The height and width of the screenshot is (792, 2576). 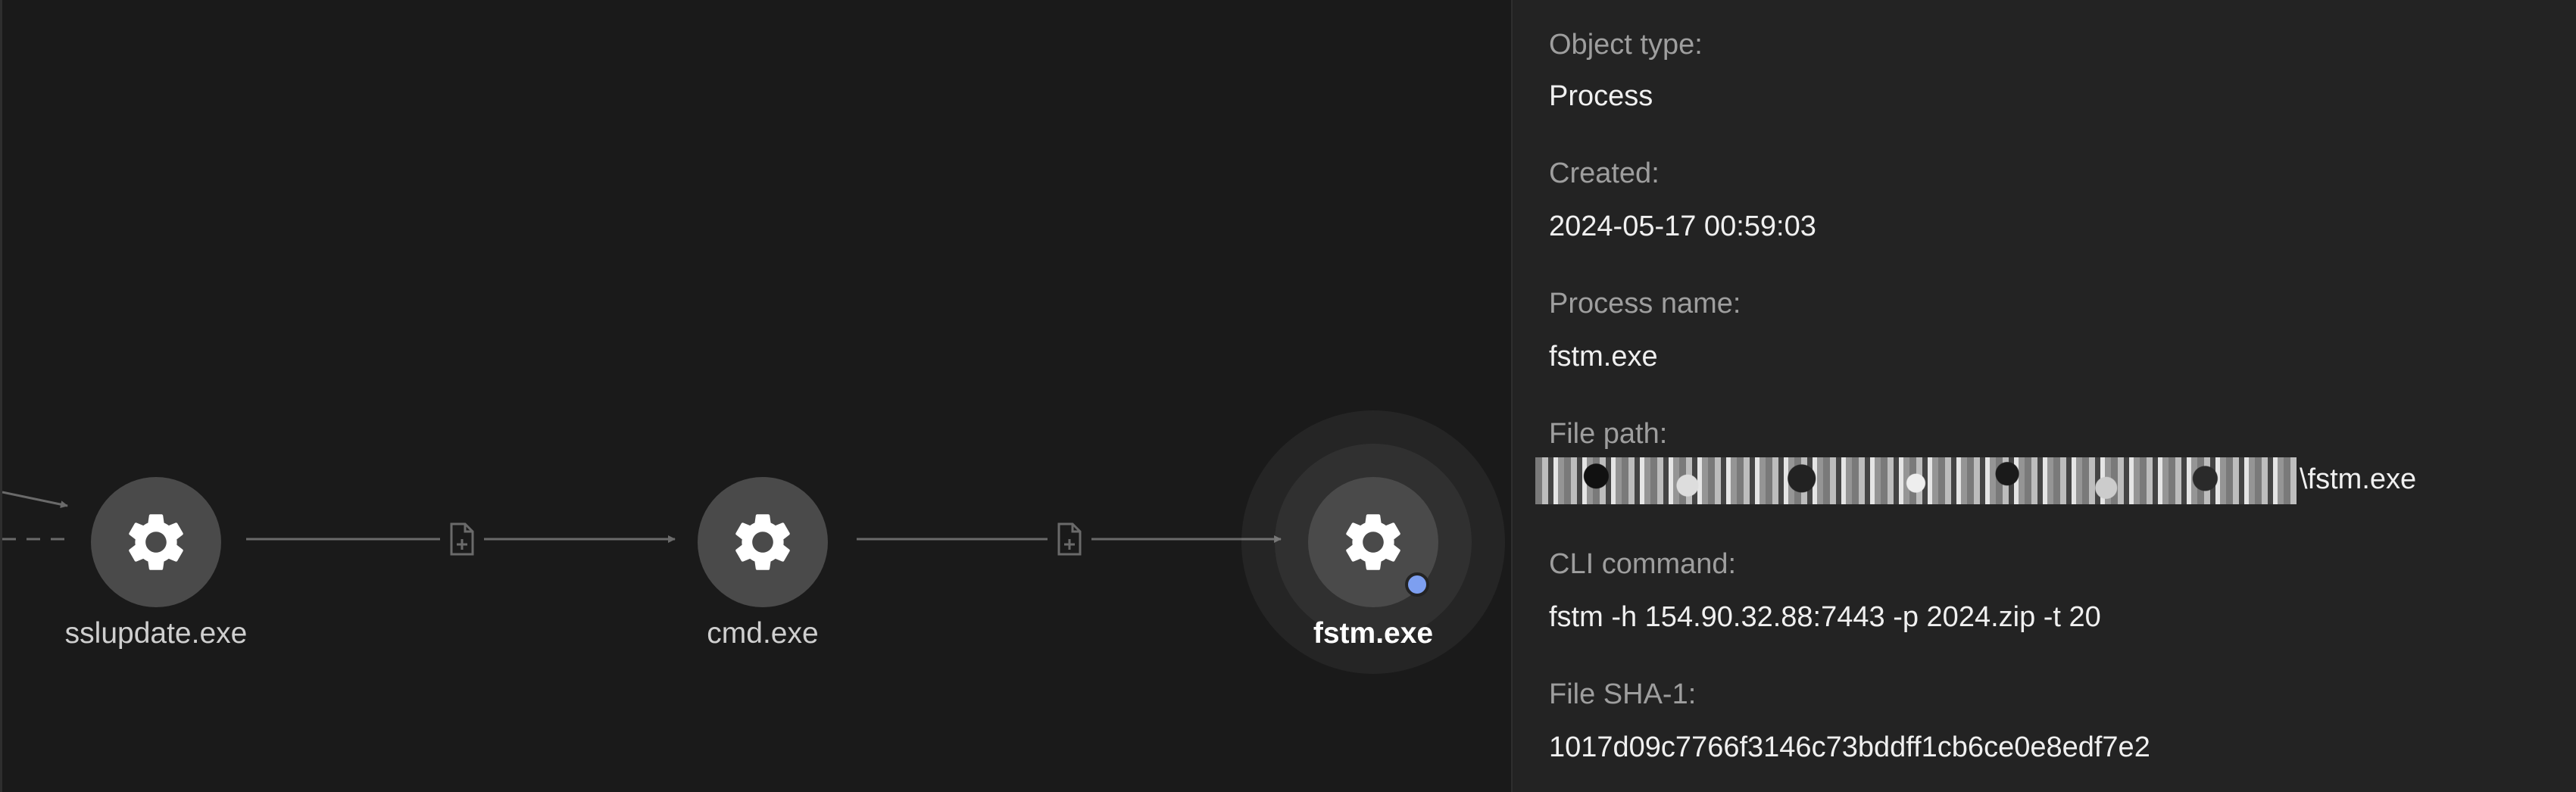 What do you see at coordinates (763, 634) in the screenshot?
I see `node-label-cmd: cmd.exe` at bounding box center [763, 634].